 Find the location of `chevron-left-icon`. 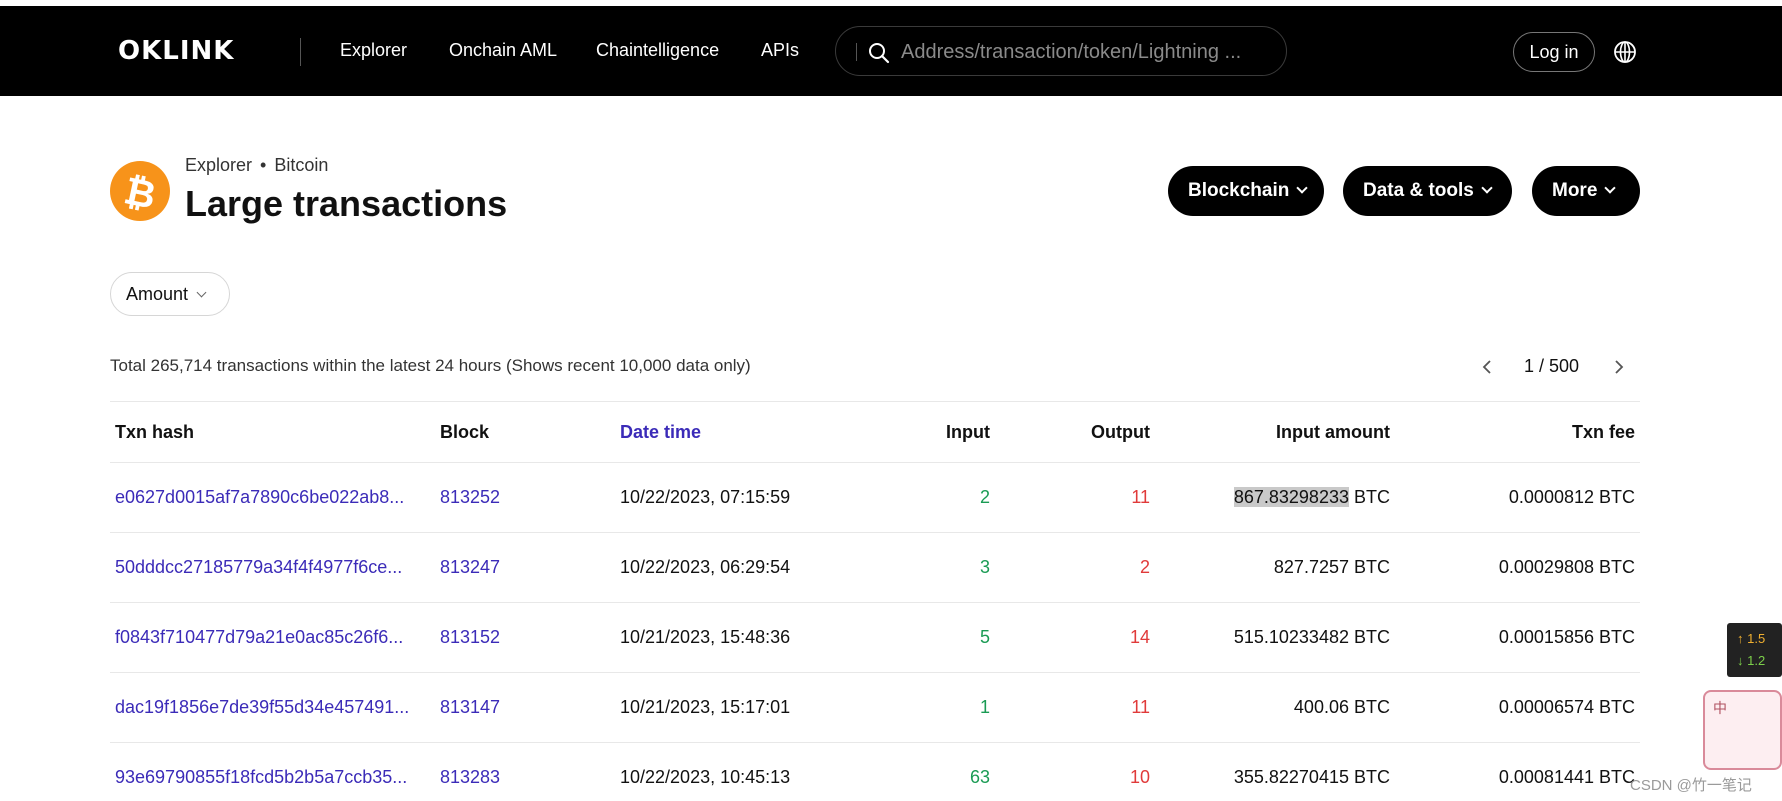

chevron-left-icon is located at coordinates (1487, 367).